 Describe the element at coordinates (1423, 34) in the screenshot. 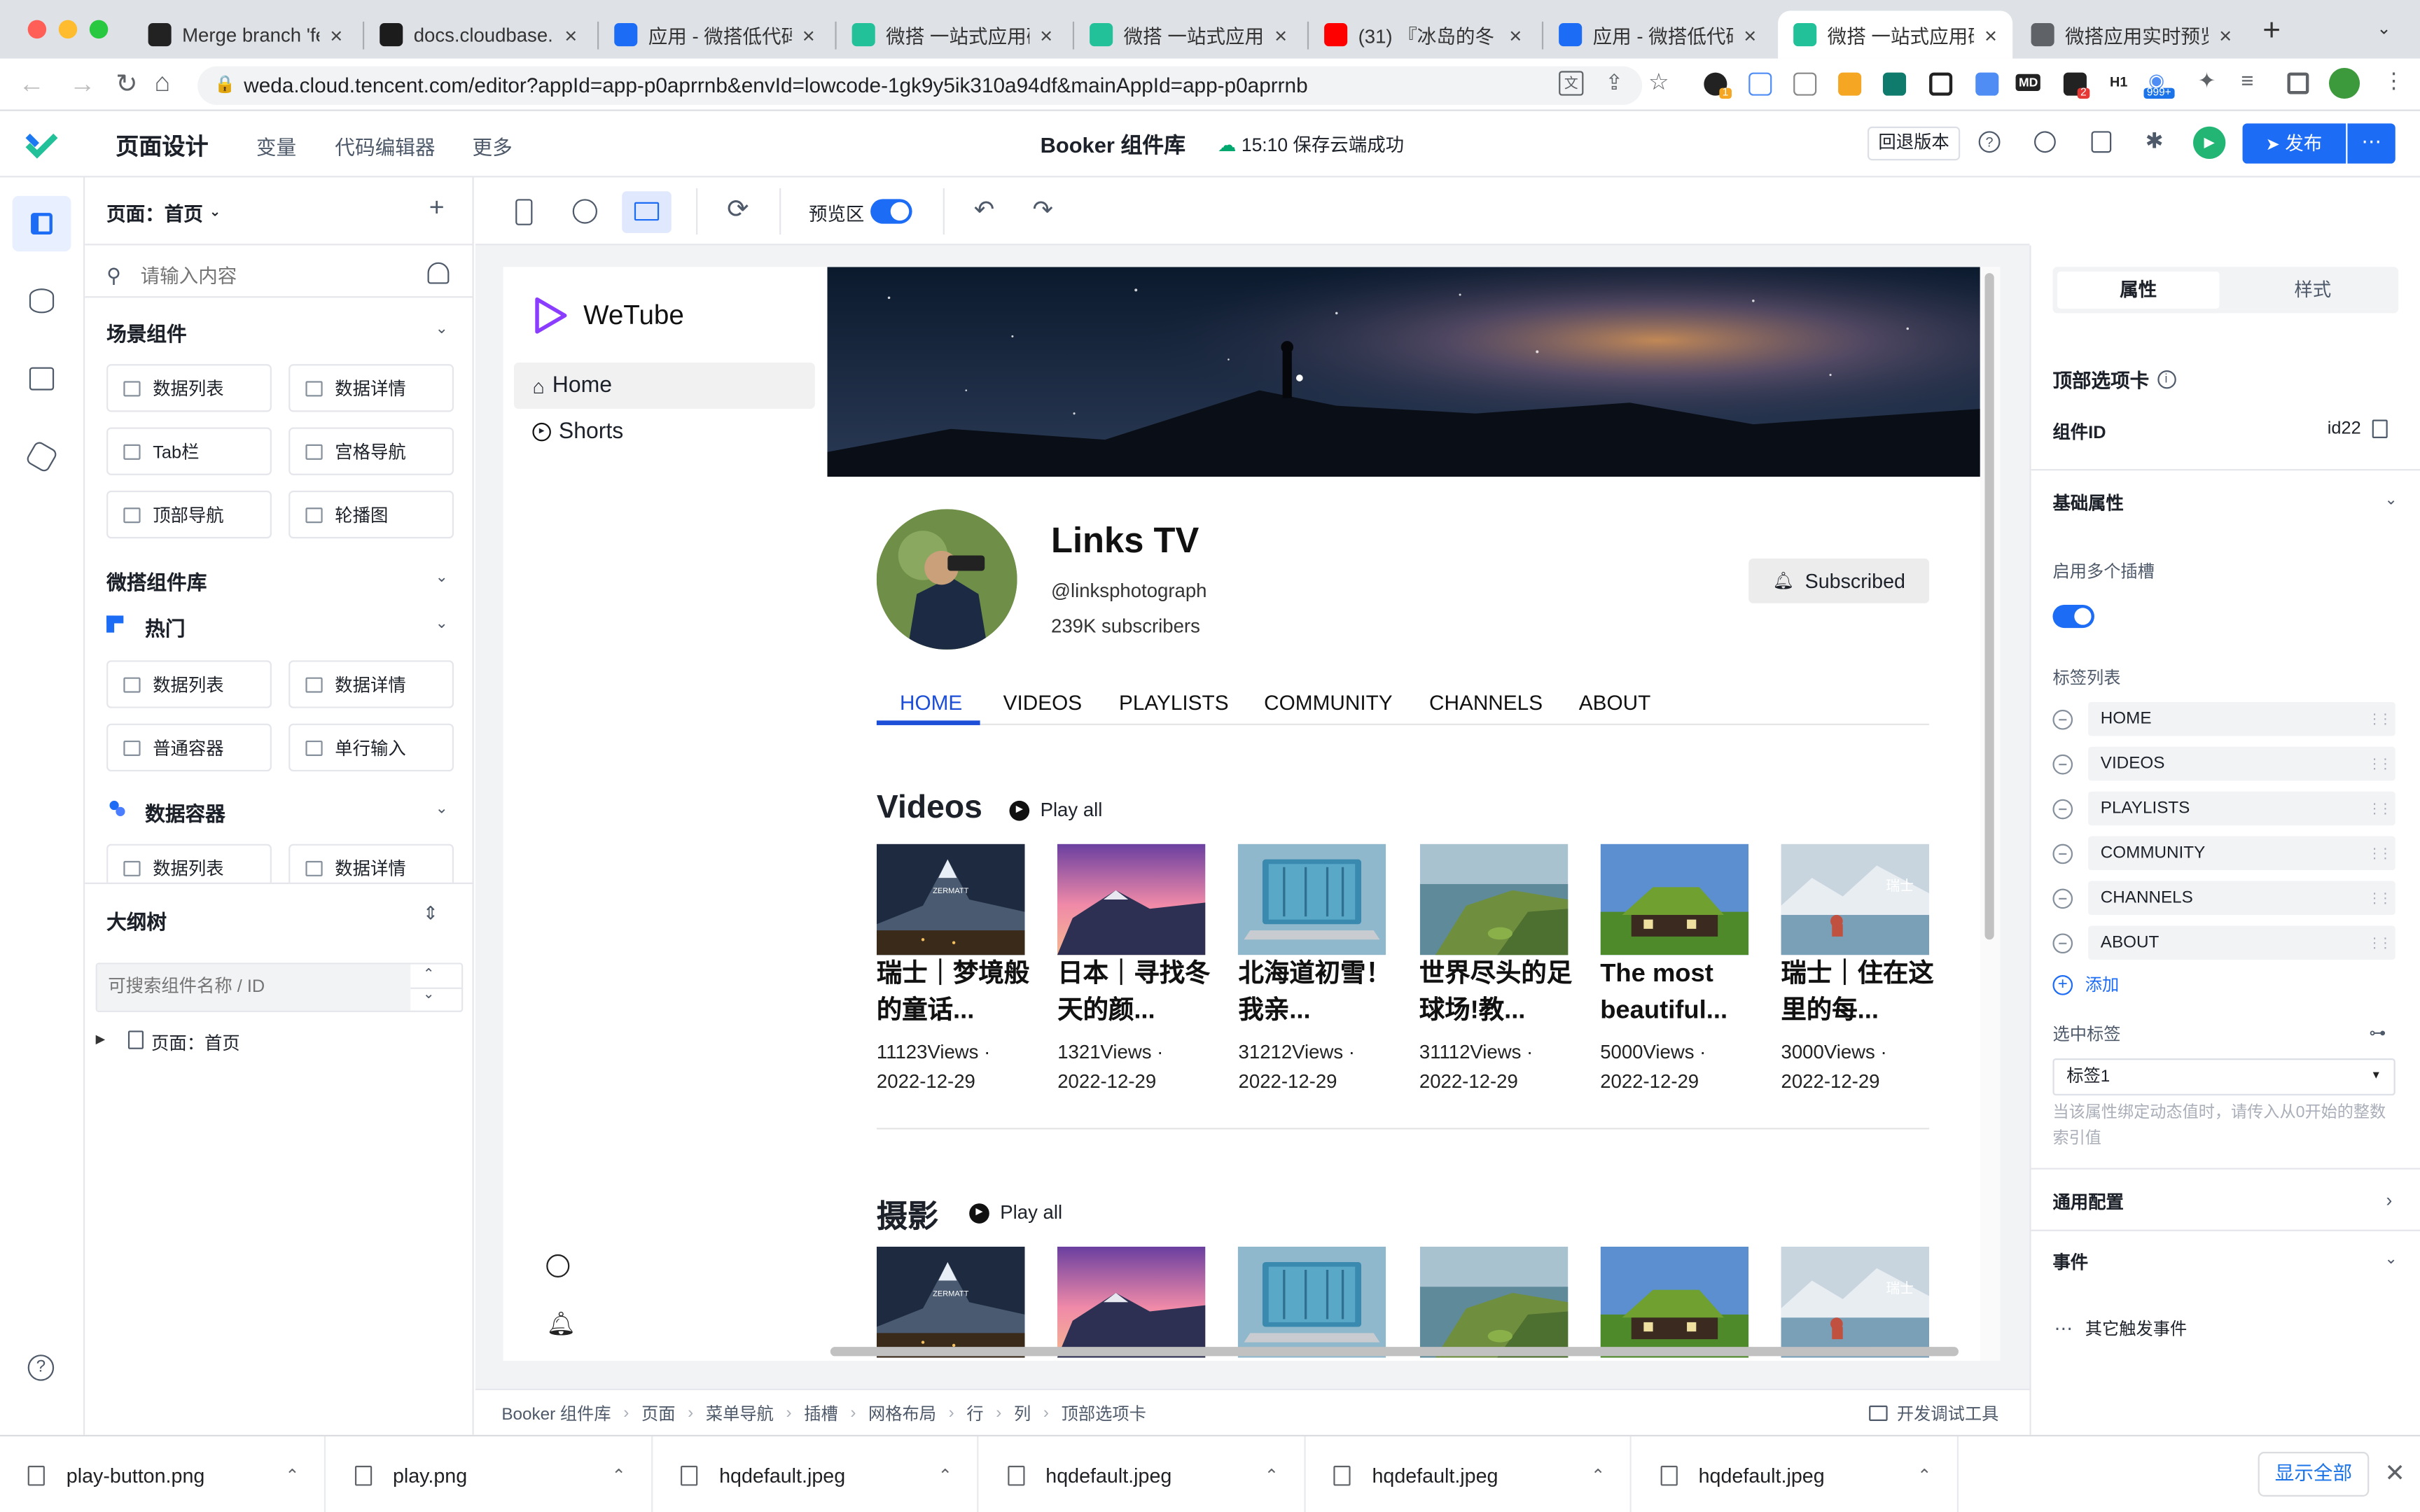

I see `browser-tab: (31) 『冰岛的冬 ×` at that location.